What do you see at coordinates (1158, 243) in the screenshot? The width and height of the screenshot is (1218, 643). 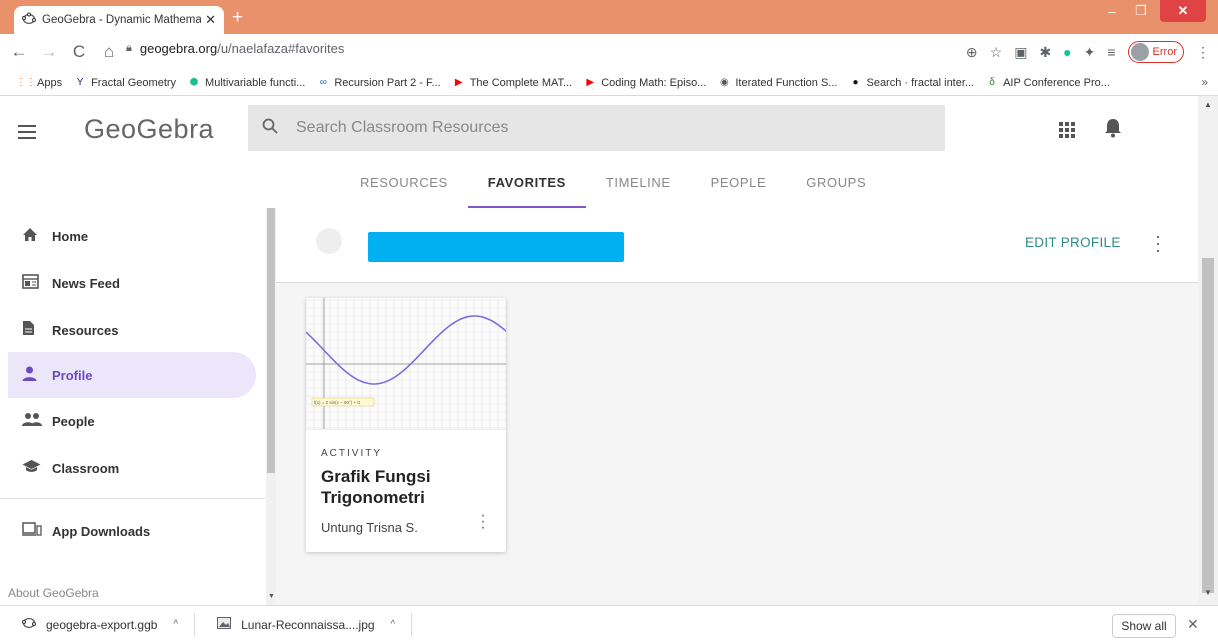 I see `profile-more-icon: · · ·` at bounding box center [1158, 243].